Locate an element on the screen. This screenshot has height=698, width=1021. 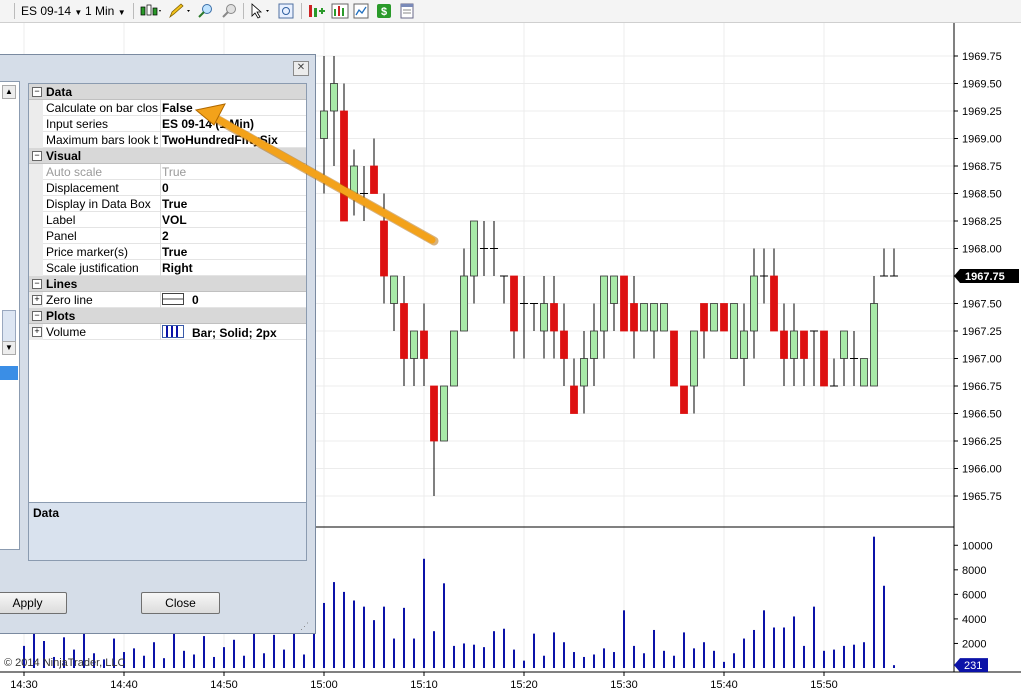
pencil-icon is located at coordinates (180, 11).